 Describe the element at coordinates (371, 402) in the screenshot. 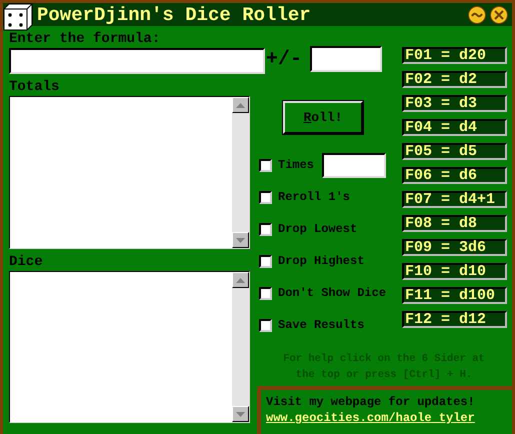

I see `update-text: Visit my webpage for updates!` at that location.